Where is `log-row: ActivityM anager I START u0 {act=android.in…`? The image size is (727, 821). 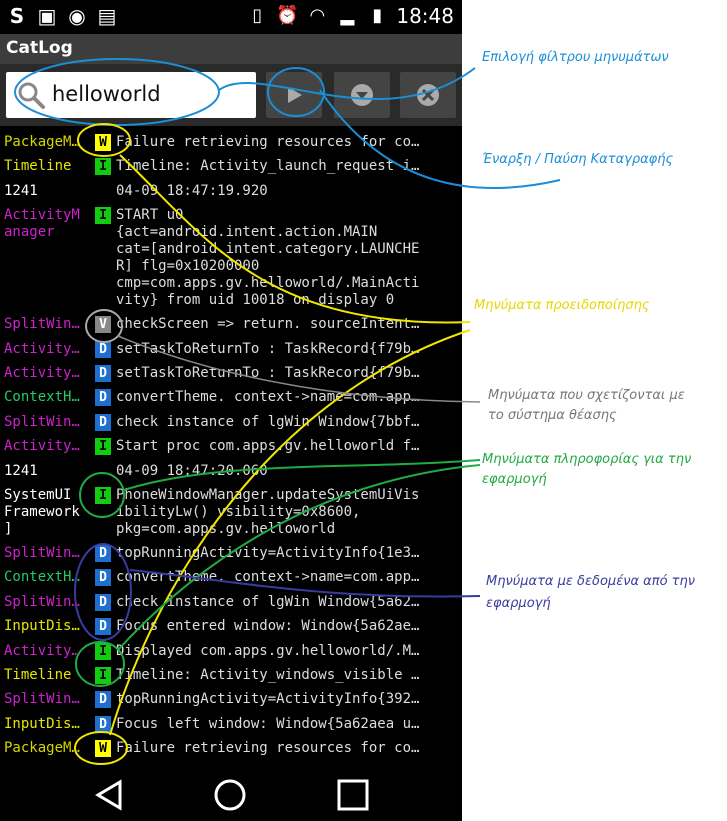 log-row: ActivityM anager I START u0 {act=android.in… is located at coordinates (231, 258).